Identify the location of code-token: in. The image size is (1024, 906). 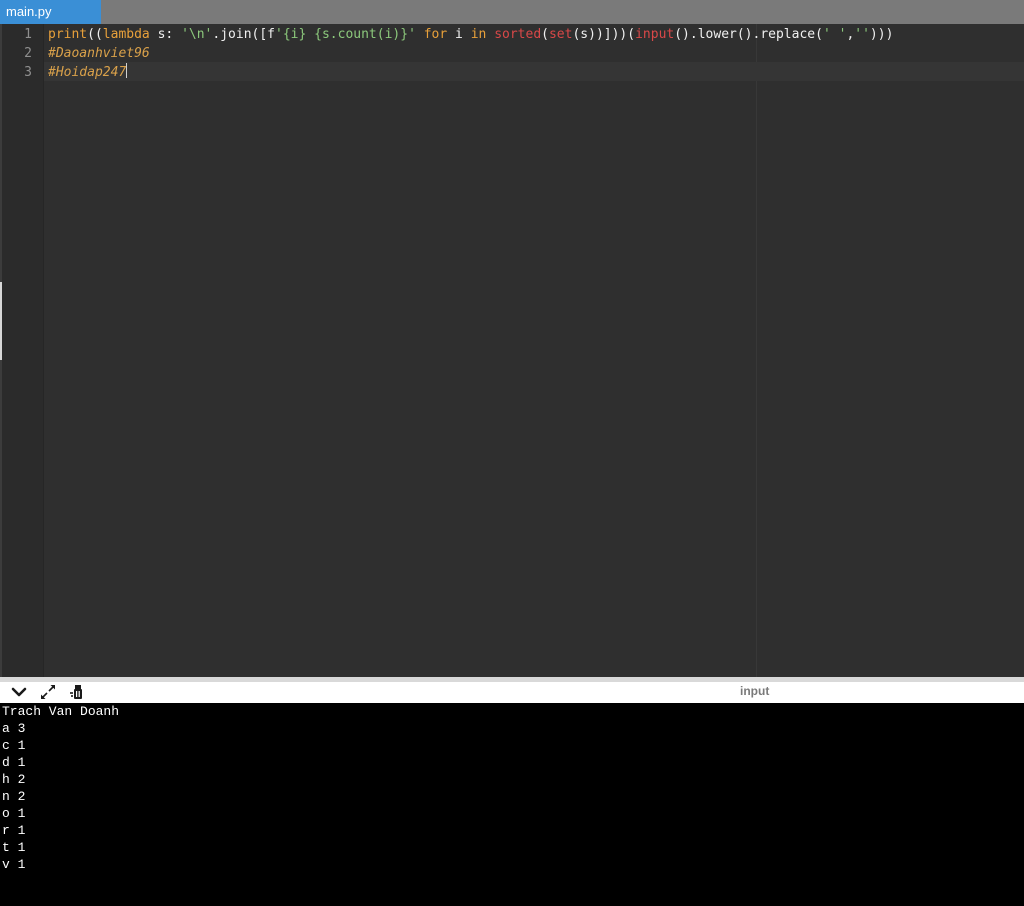
(478, 34).